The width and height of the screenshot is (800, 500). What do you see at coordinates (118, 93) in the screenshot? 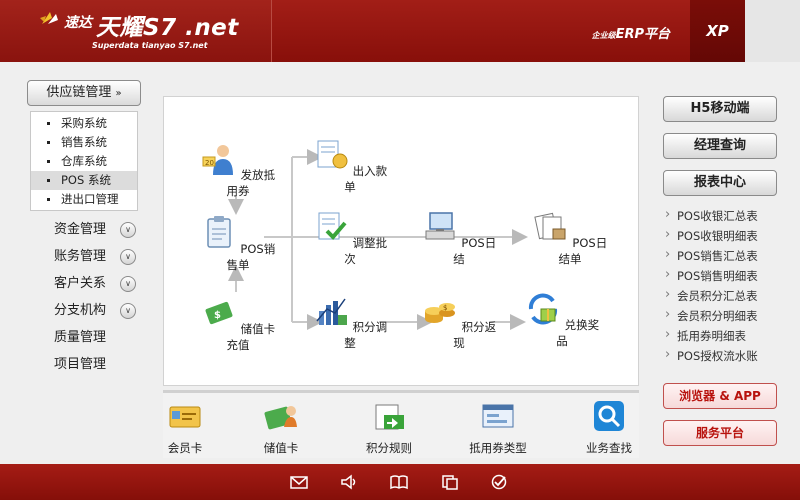
I see `chevron-down-icon: »` at bounding box center [118, 93].